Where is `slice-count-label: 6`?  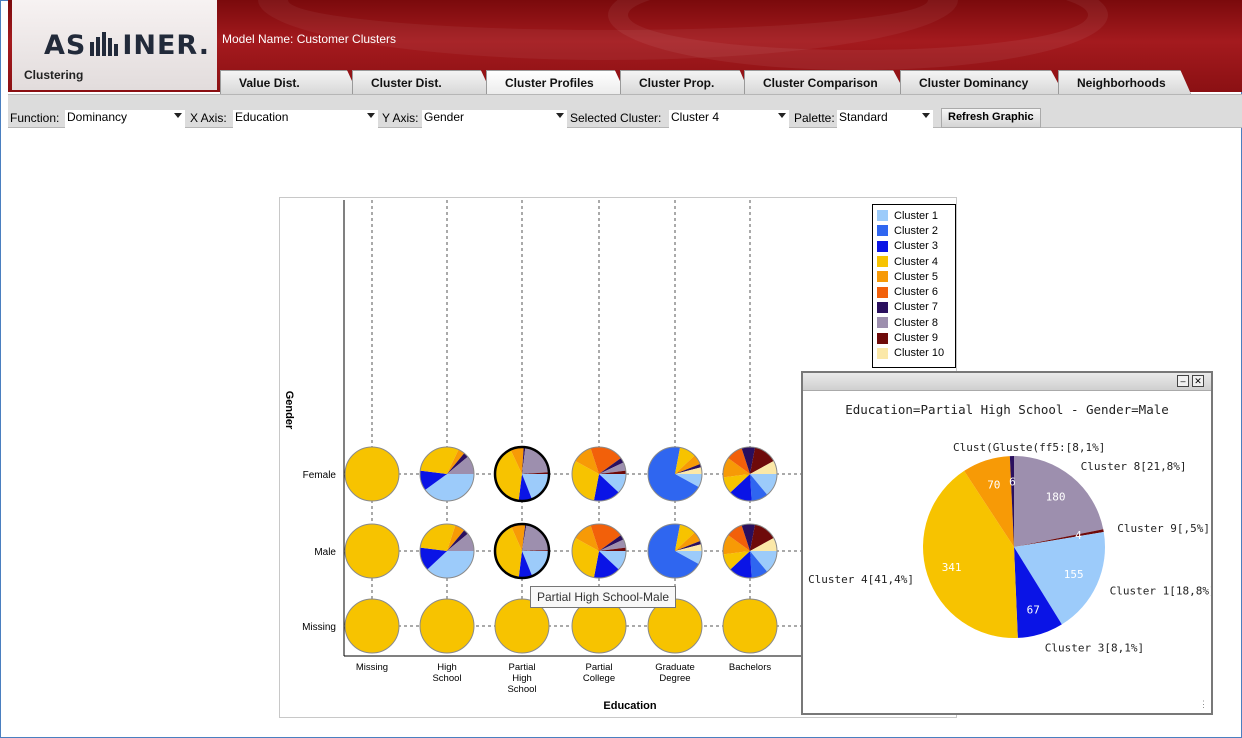
slice-count-label: 6 is located at coordinates (1012, 481).